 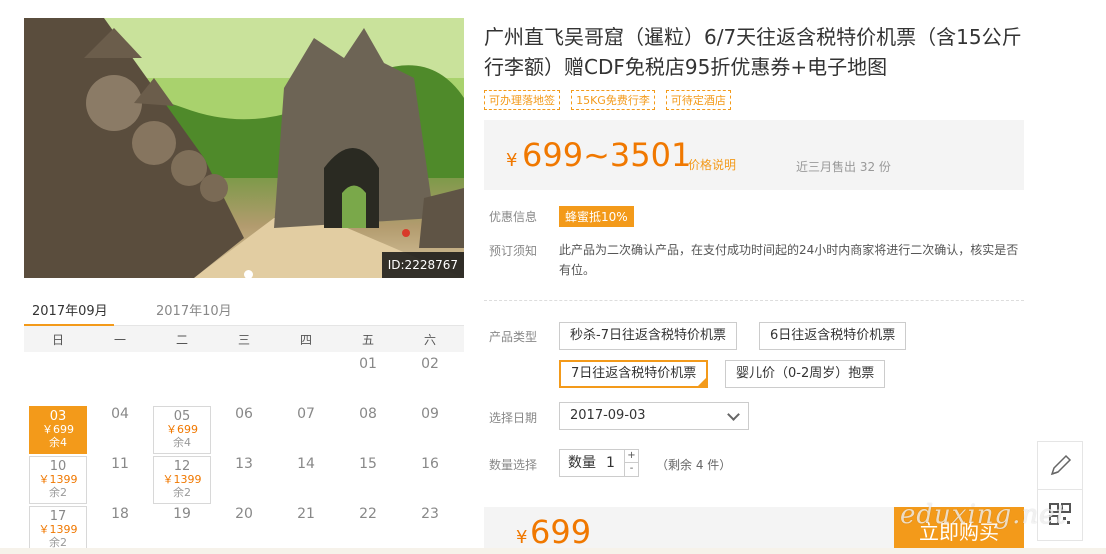 What do you see at coordinates (120, 464) in the screenshot?
I see `calendar-day: 11` at bounding box center [120, 464].